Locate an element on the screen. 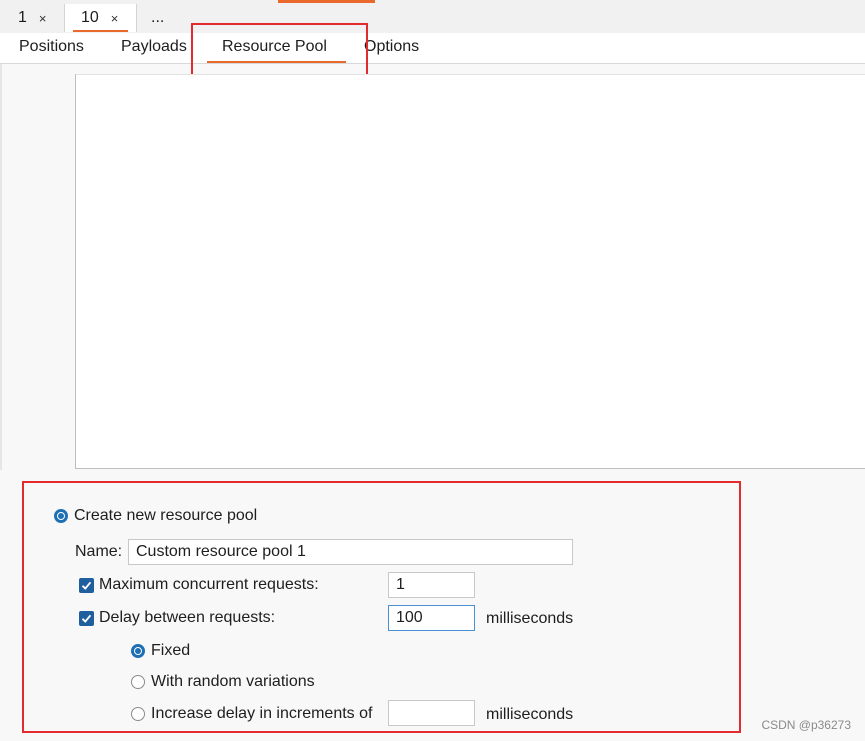 The width and height of the screenshot is (865, 741). tab-positions: Positions is located at coordinates (51, 47).